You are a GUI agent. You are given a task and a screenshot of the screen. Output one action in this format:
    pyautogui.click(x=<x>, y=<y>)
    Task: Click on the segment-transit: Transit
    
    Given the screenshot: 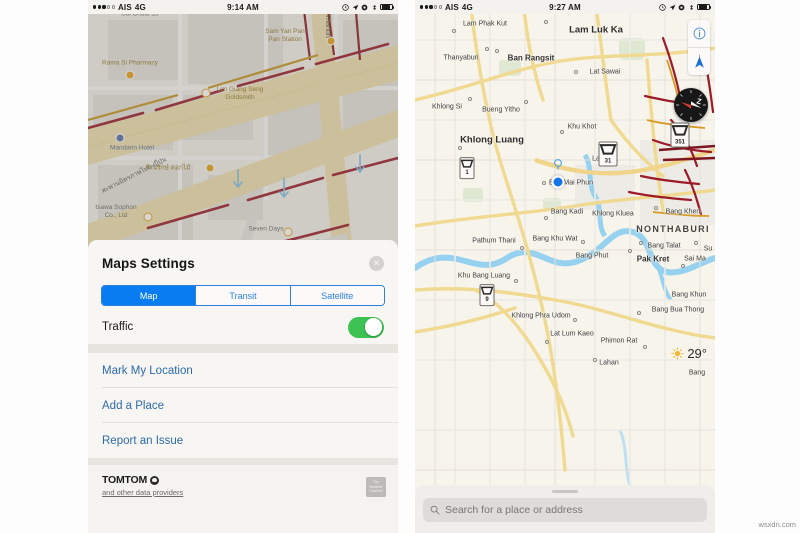 What is the action you would take?
    pyautogui.click(x=243, y=295)
    